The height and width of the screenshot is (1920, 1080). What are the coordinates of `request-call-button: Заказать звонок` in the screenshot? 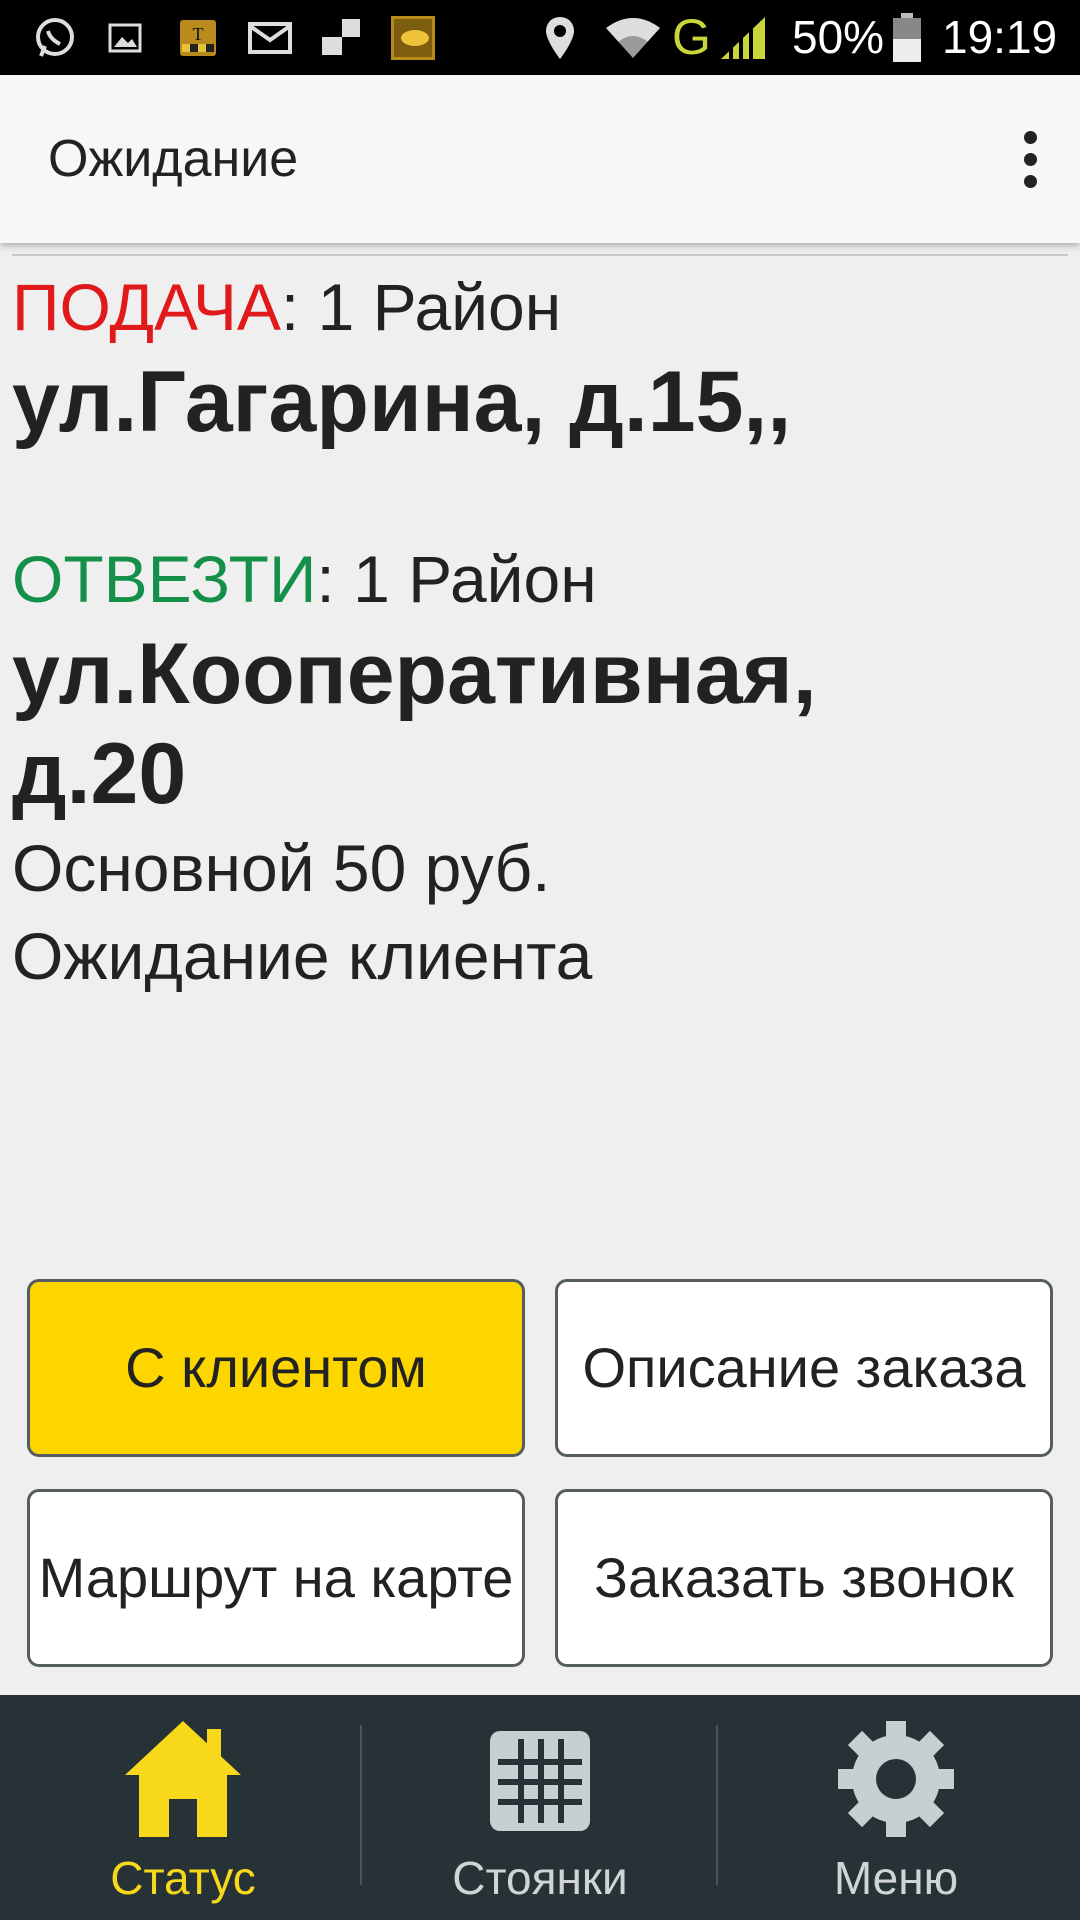 It's located at (804, 1578).